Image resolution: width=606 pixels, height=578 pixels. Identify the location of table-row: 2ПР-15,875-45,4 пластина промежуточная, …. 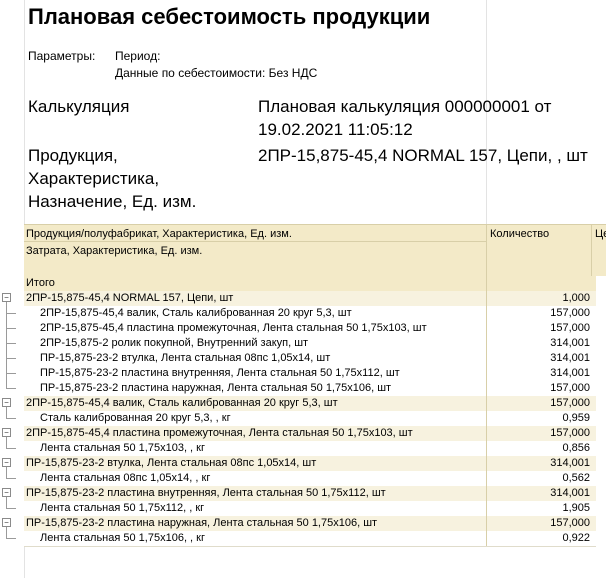
(310, 329).